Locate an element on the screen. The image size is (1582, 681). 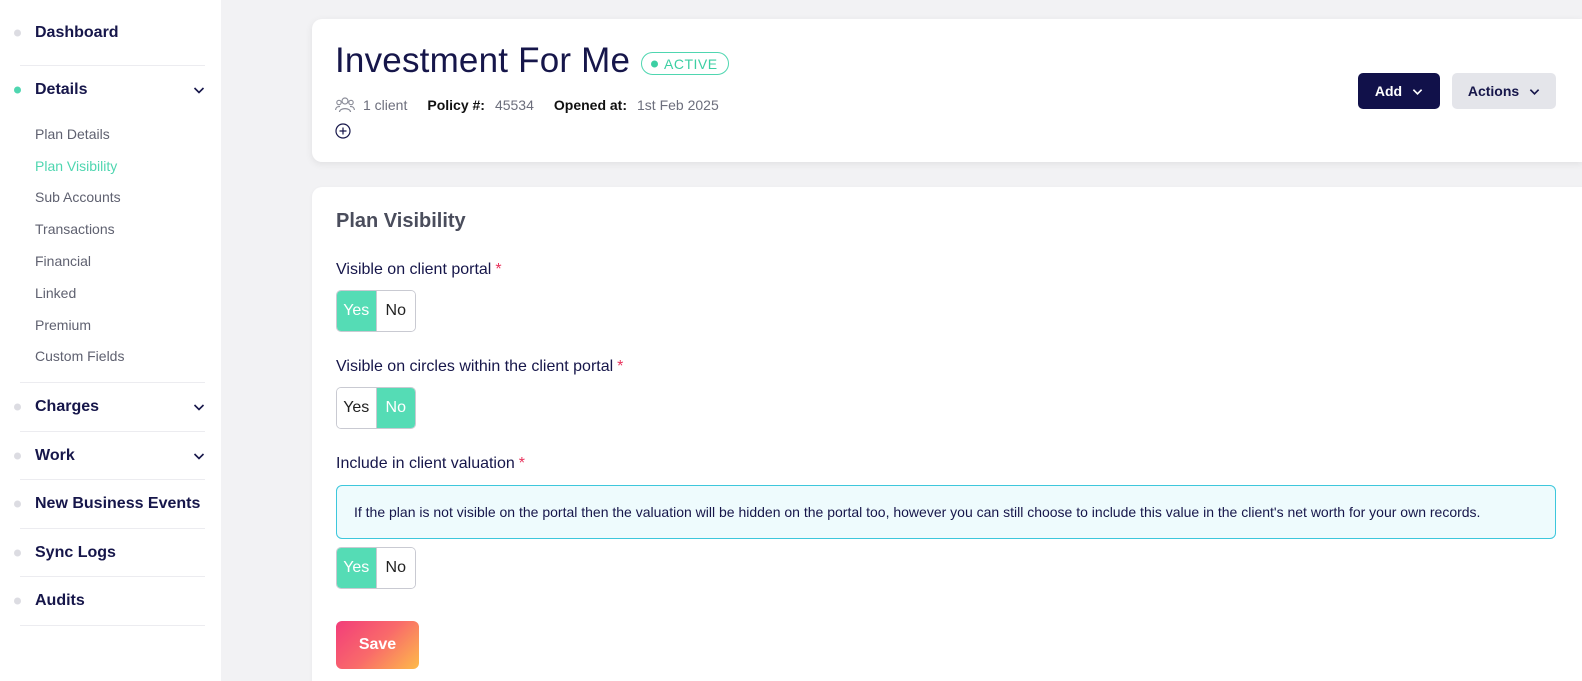
sidebar-item-dashboard: Dashboard is located at coordinates (109, 33).